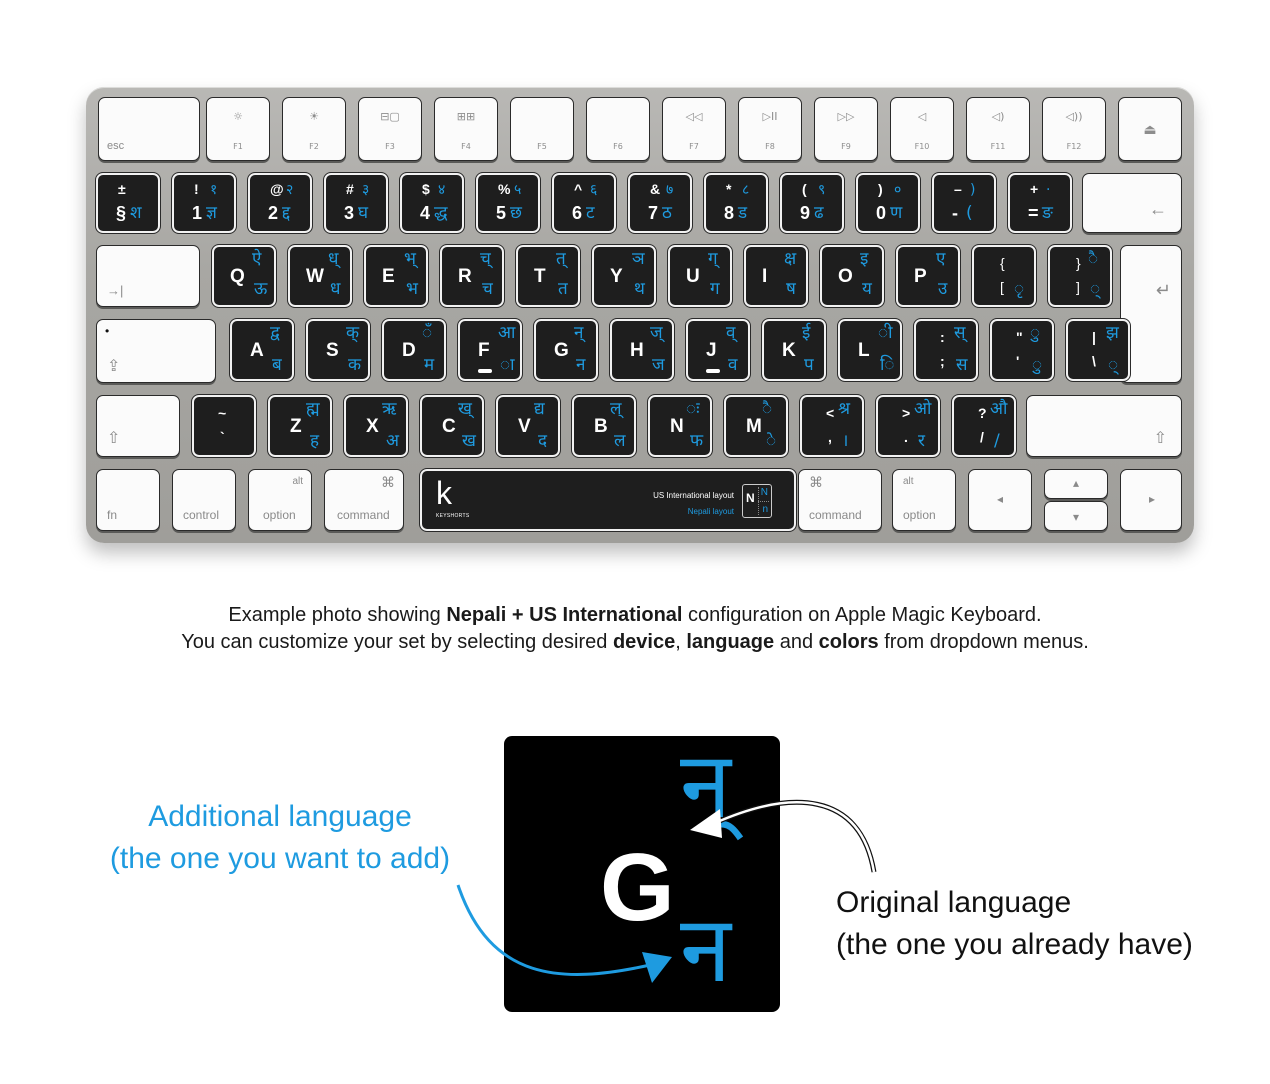  I want to click on key-12: – -) (, so click(964, 203).